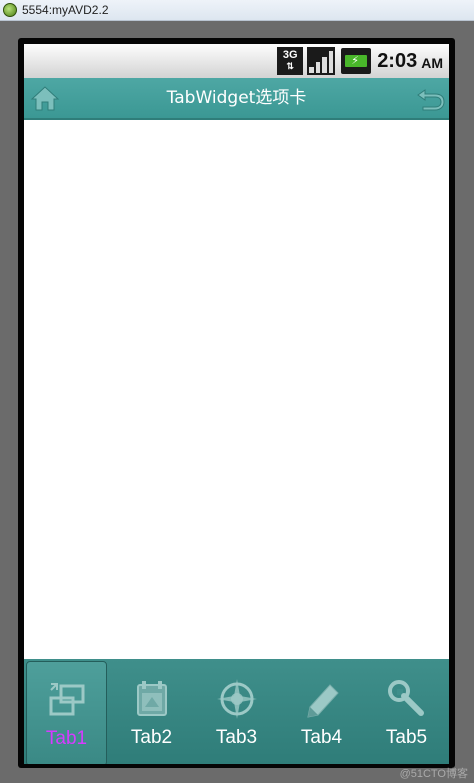 This screenshot has width=474, height=783. I want to click on back-button, so click(431, 98).